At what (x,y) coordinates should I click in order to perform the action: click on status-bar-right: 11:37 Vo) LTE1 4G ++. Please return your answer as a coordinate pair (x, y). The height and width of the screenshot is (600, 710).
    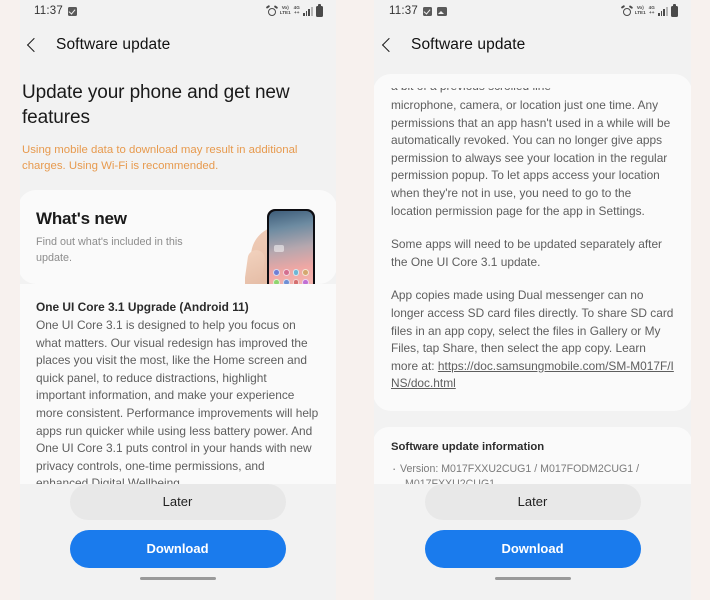
    Looking at the image, I should click on (532, 11).